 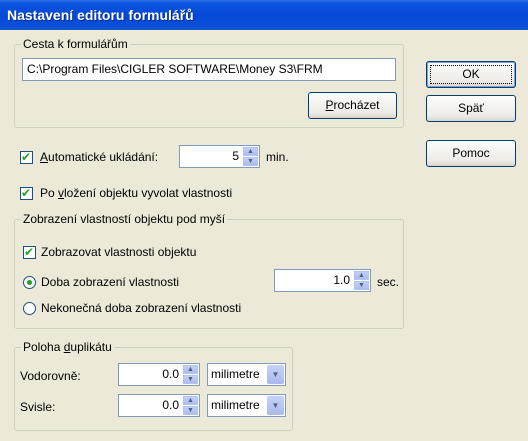 What do you see at coordinates (356, 105) in the screenshot?
I see `browse-label: rocházet` at bounding box center [356, 105].